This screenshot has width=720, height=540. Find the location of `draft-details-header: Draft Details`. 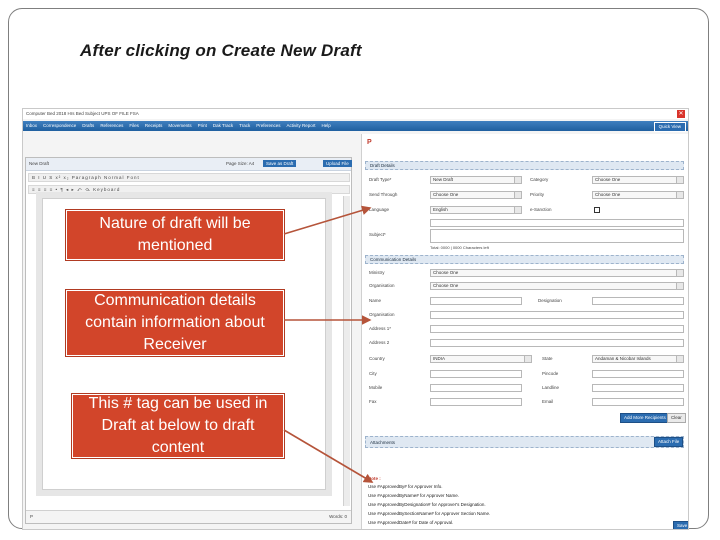

draft-details-header: Draft Details is located at coordinates (524, 165).